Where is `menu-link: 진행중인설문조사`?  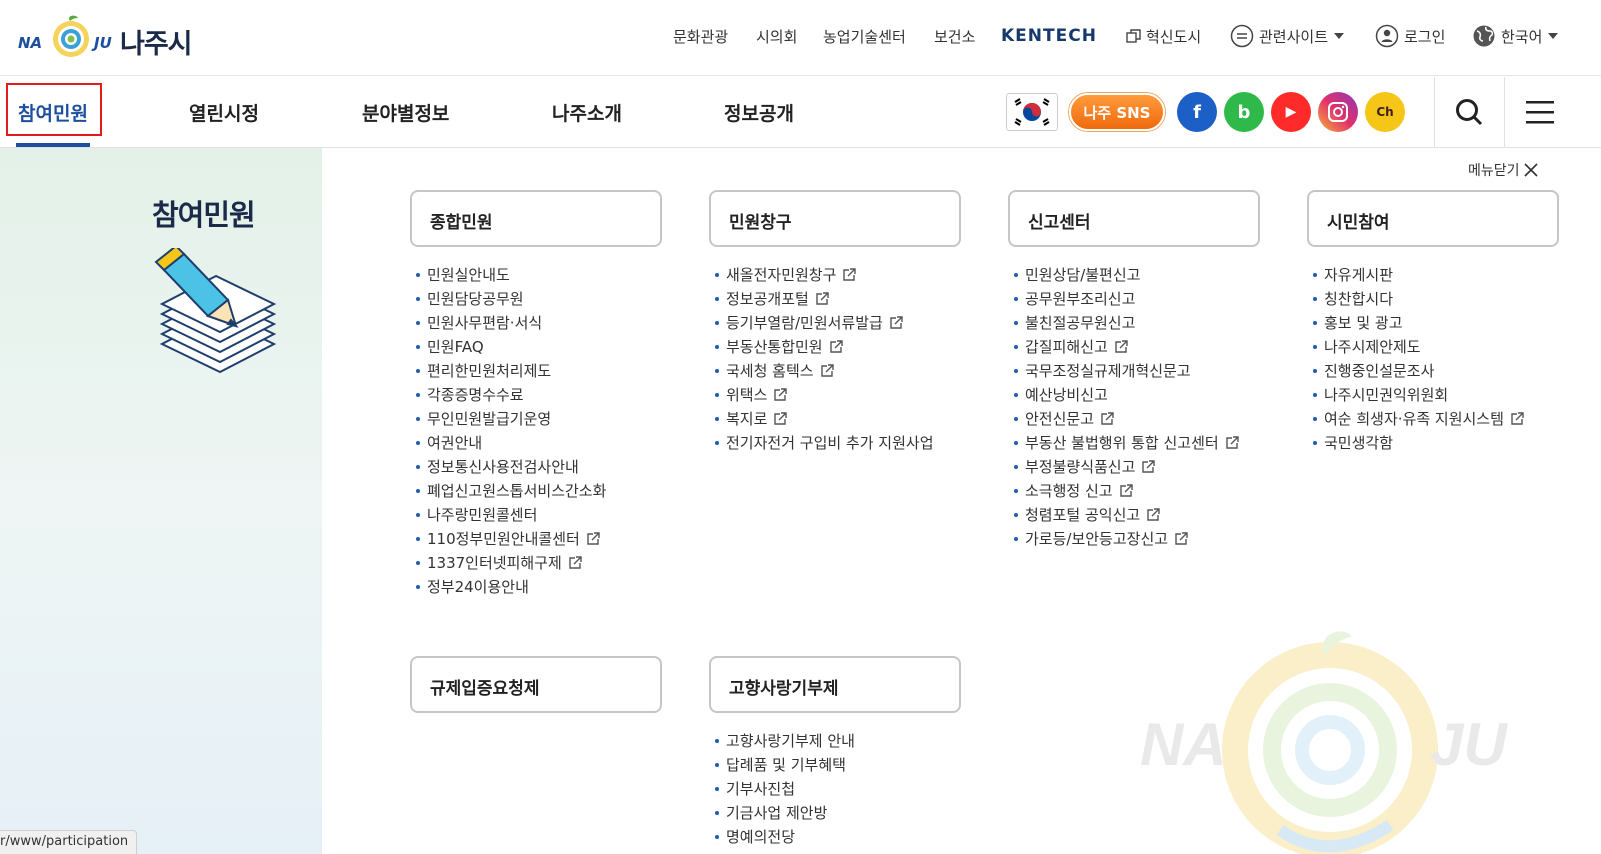 menu-link: 진행중인설문조사 is located at coordinates (1436, 371).